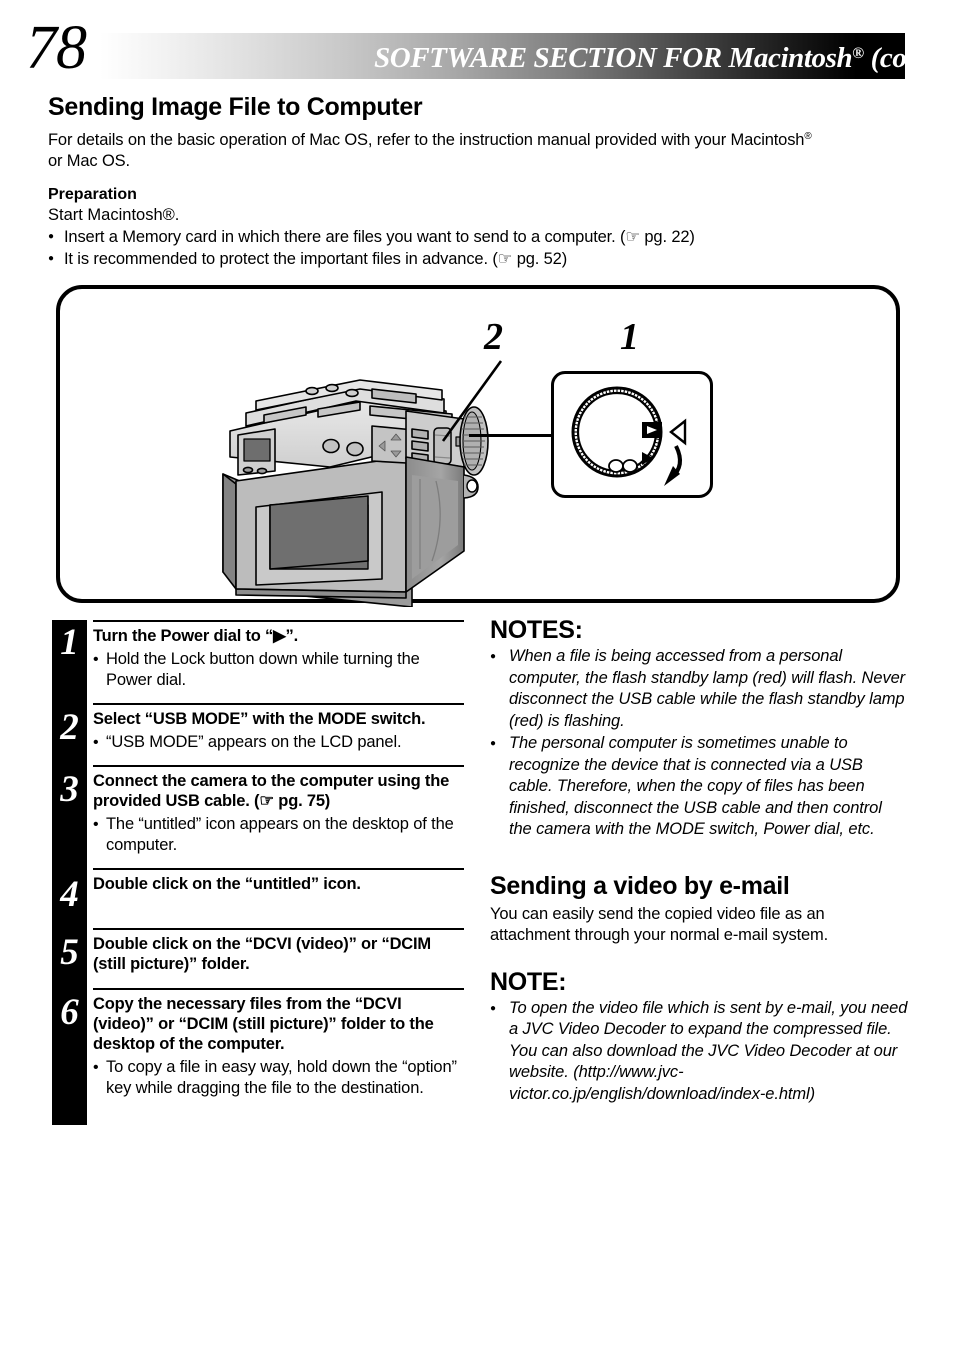 The height and width of the screenshot is (1352, 954). What do you see at coordinates (114, 215) in the screenshot?
I see `preparation-line: Start Macintosh®.` at bounding box center [114, 215].